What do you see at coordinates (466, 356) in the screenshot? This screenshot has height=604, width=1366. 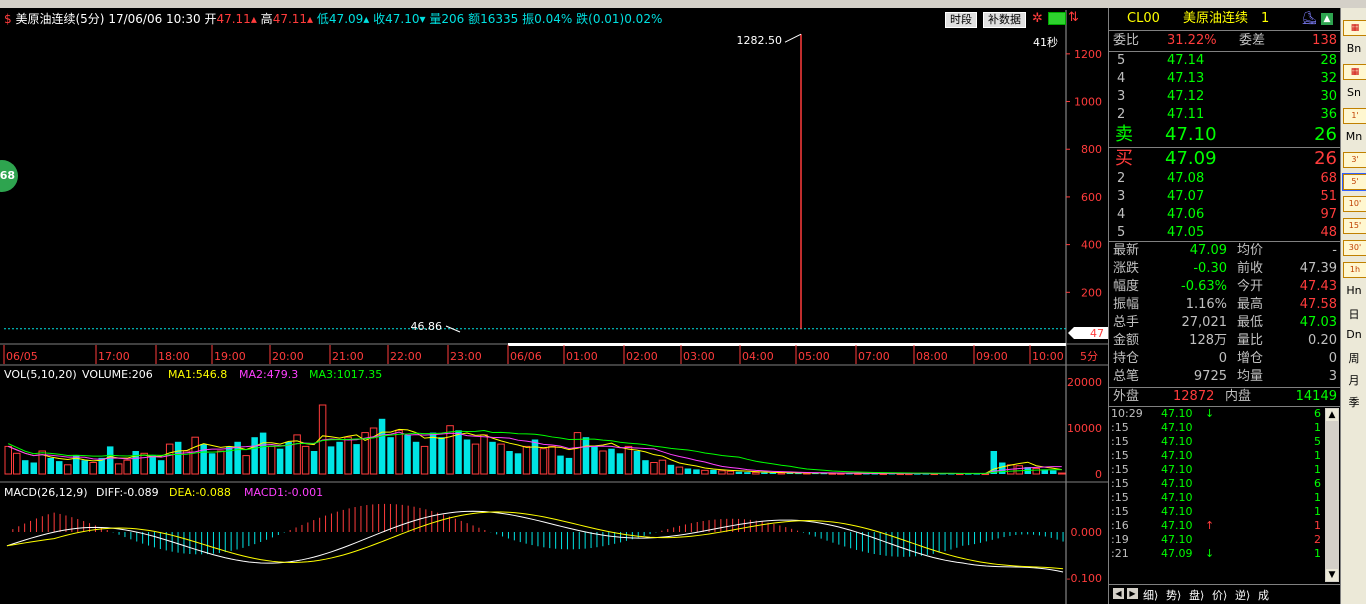 I see `time-label: 23:00` at bounding box center [466, 356].